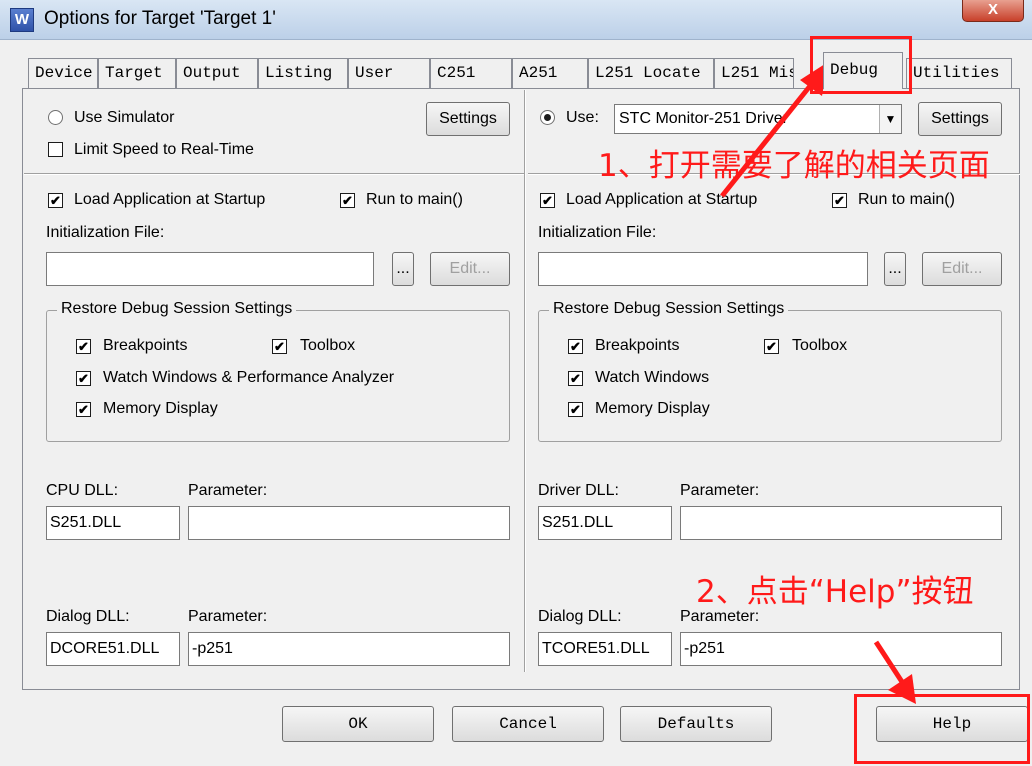 The width and height of the screenshot is (1032, 766). I want to click on tab-debug: Debug, so click(863, 70).